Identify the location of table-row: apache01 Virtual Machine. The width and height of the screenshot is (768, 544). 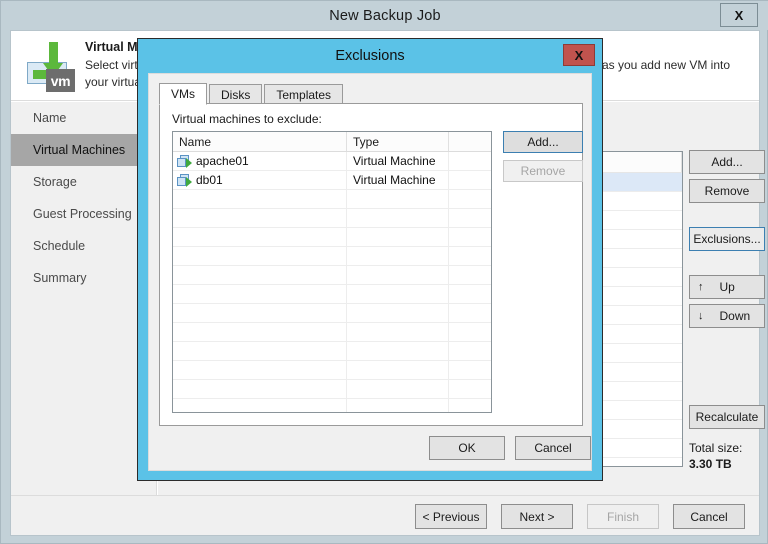
(332, 161).